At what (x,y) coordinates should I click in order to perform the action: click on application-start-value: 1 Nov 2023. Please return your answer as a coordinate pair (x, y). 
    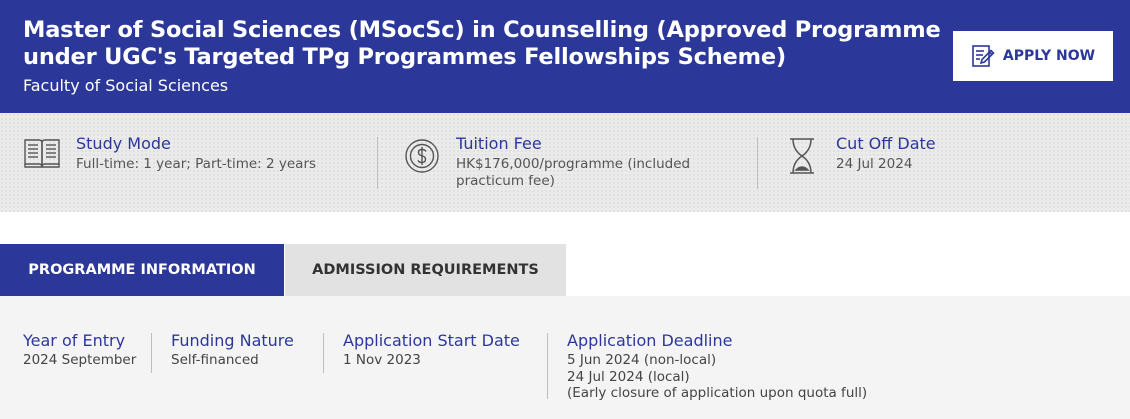
    Looking at the image, I should click on (382, 360).